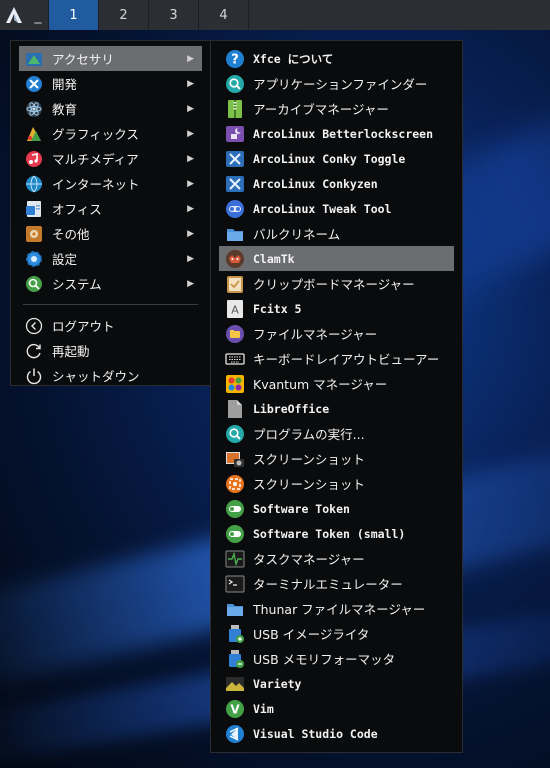  Describe the element at coordinates (320, 384) in the screenshot. I see `app-label: Kvantum マネージャー` at that location.